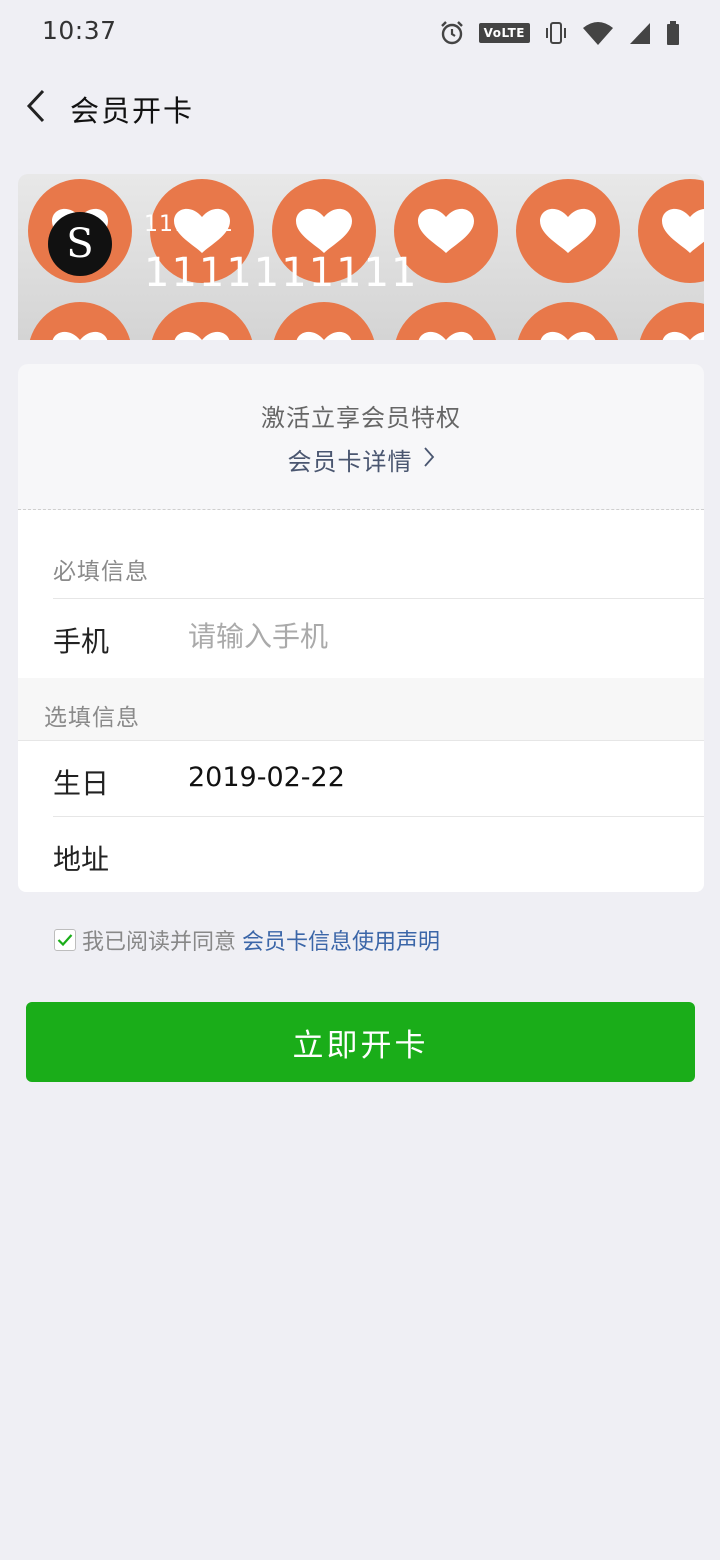 Image resolution: width=720 pixels, height=1560 pixels. What do you see at coordinates (92, 718) in the screenshot?
I see `optional-section-label: 选填信息` at bounding box center [92, 718].